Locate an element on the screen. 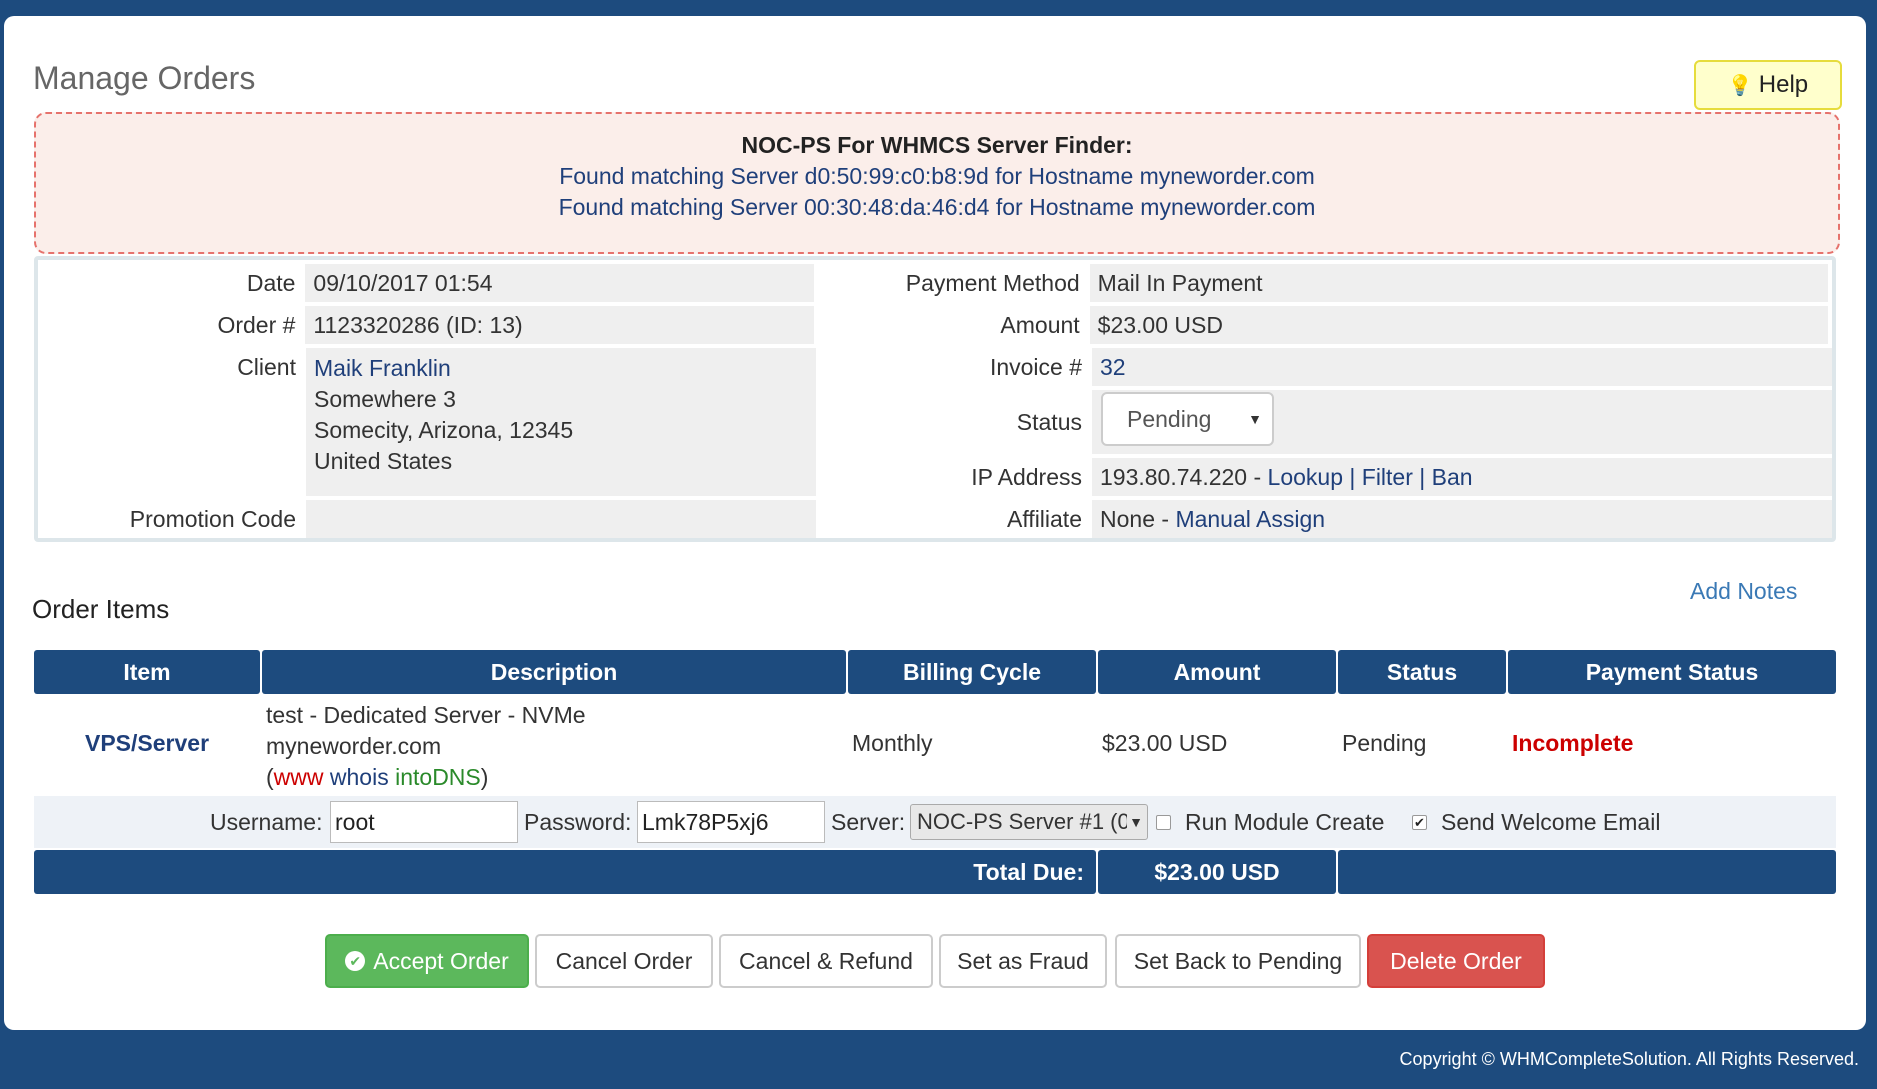  ip-address-value: 193.80.74.220 - Lookup | Filter | Ban is located at coordinates (1462, 477).